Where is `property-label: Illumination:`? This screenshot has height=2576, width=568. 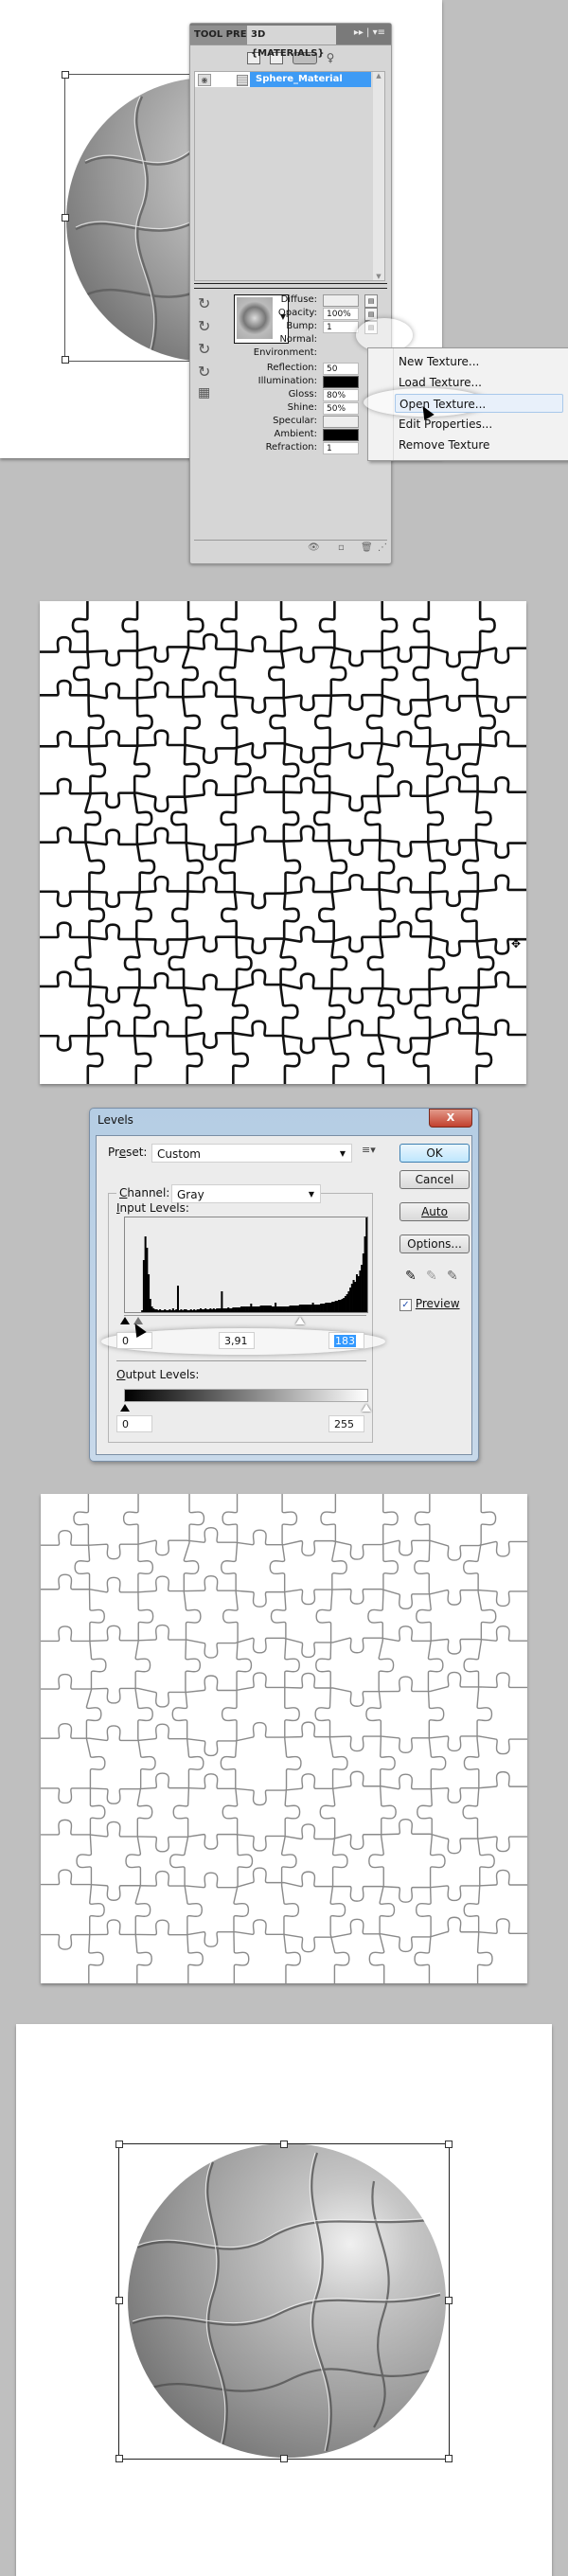 property-label: Illumination: is located at coordinates (287, 381).